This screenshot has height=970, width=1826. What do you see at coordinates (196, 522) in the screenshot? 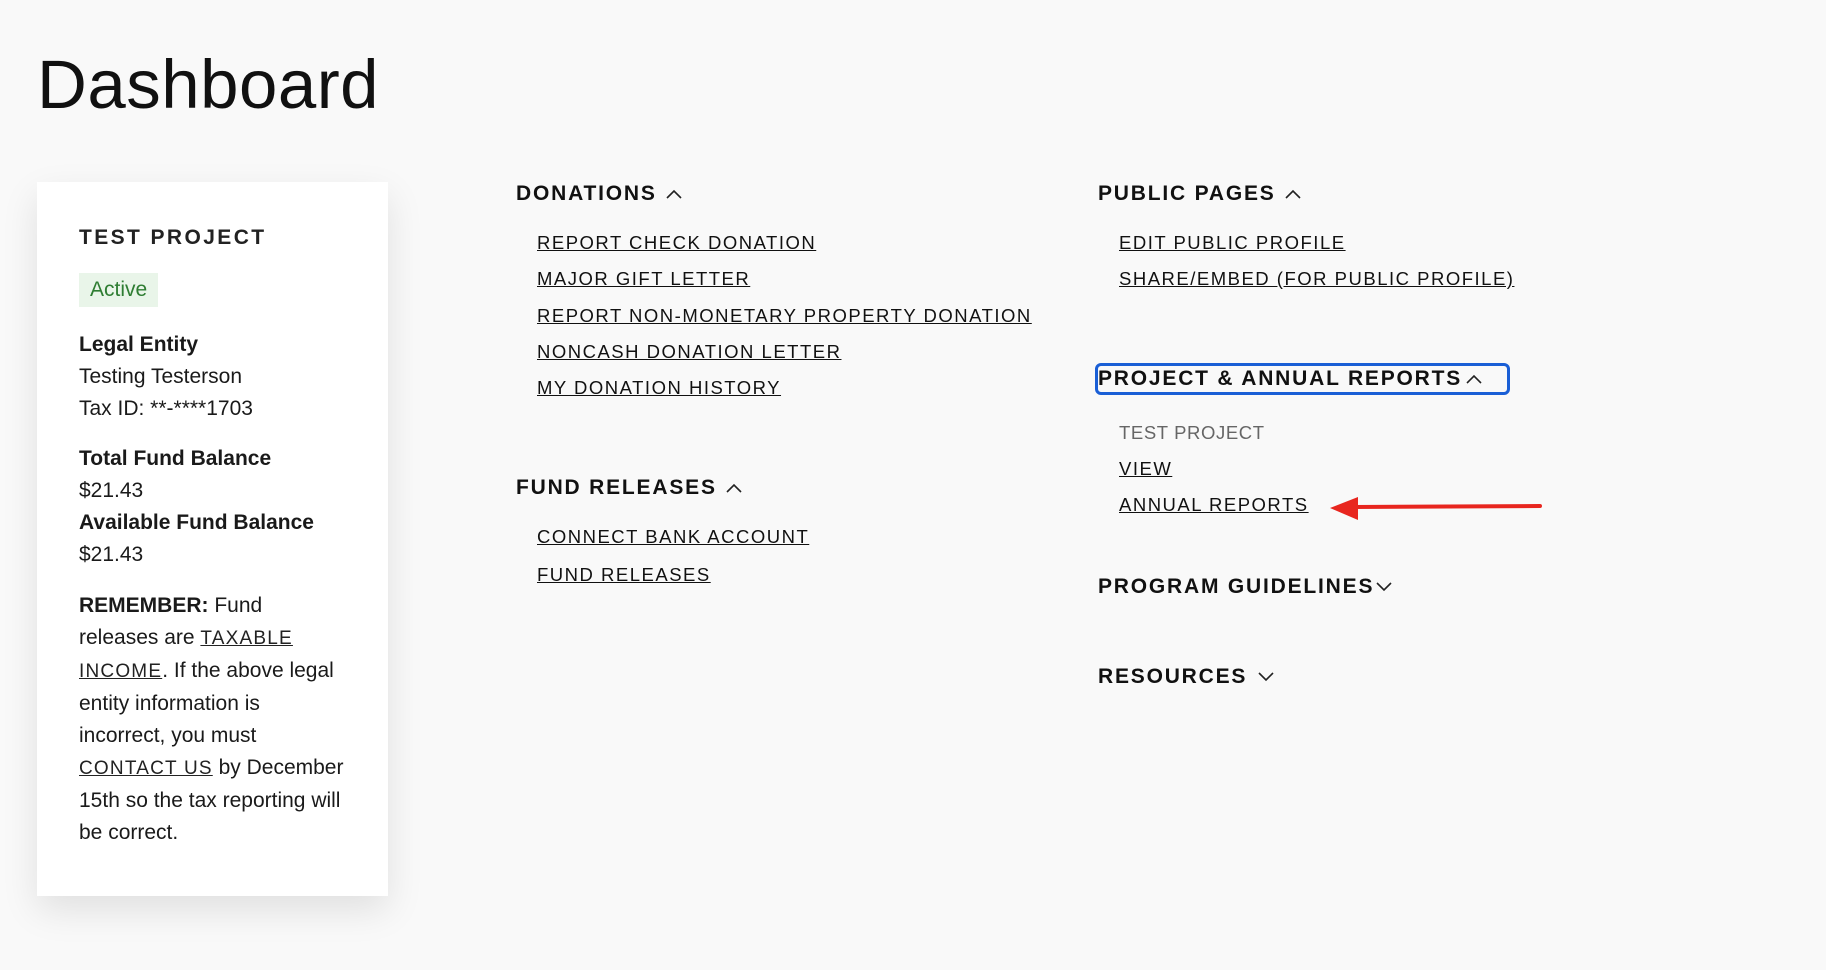
I see `available-fund-label: Available Fund Balance` at bounding box center [196, 522].